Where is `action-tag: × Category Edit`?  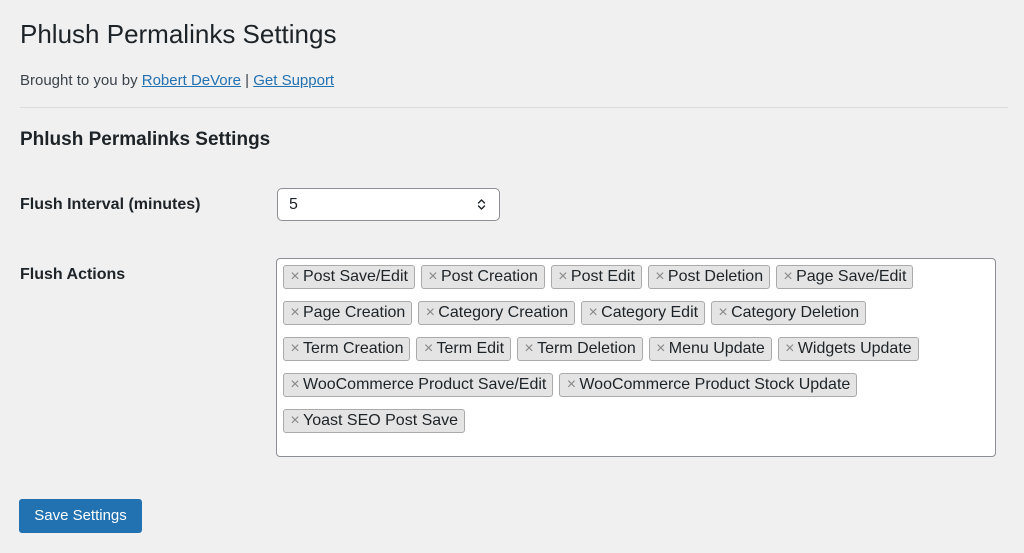 action-tag: × Category Edit is located at coordinates (643, 313).